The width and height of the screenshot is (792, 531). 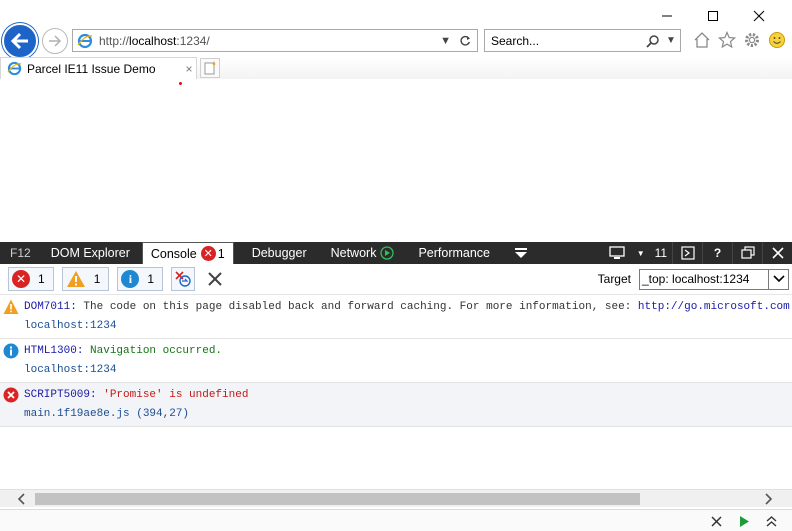 I want to click on address-url: http://localhost:1234/, so click(x=269, y=41).